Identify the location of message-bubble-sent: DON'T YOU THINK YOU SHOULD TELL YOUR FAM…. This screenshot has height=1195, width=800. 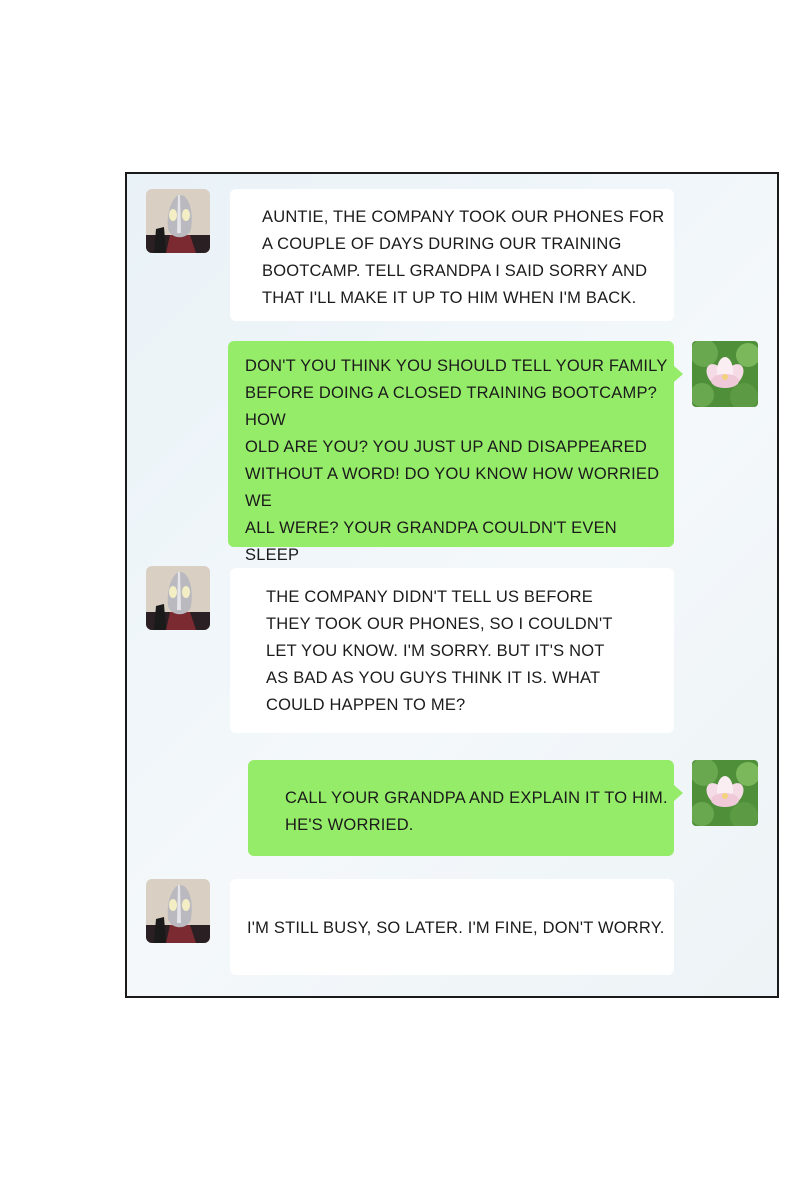
(451, 479).